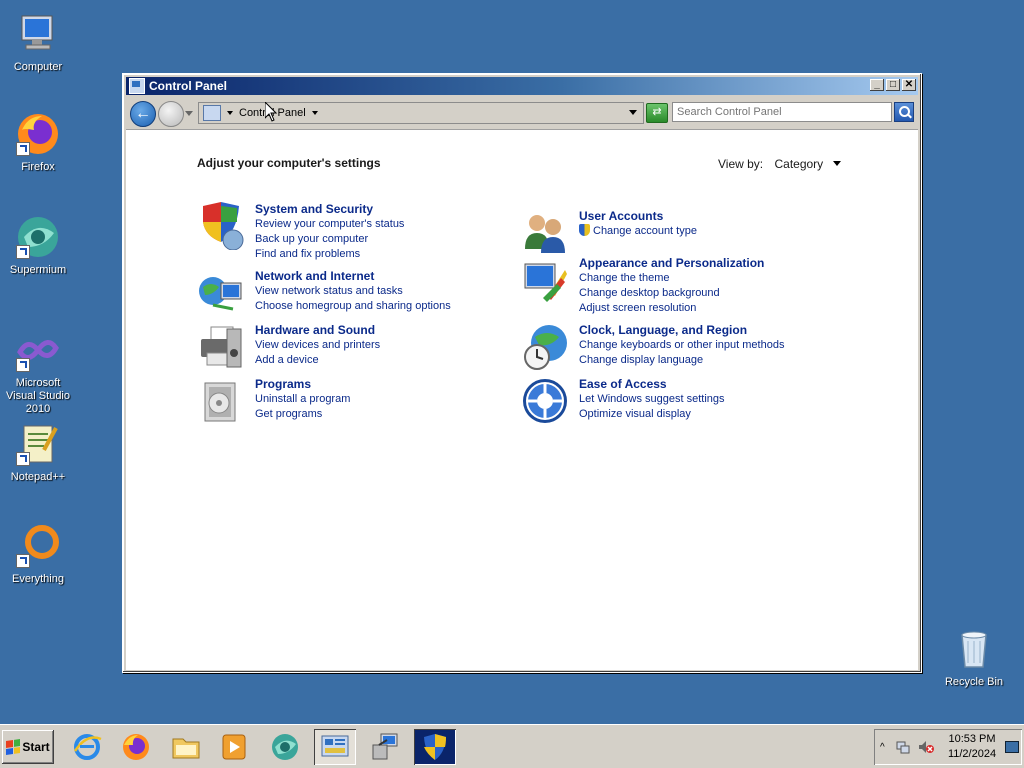  What do you see at coordinates (671, 263) in the screenshot?
I see `category-title: Appearance and Personalization` at bounding box center [671, 263].